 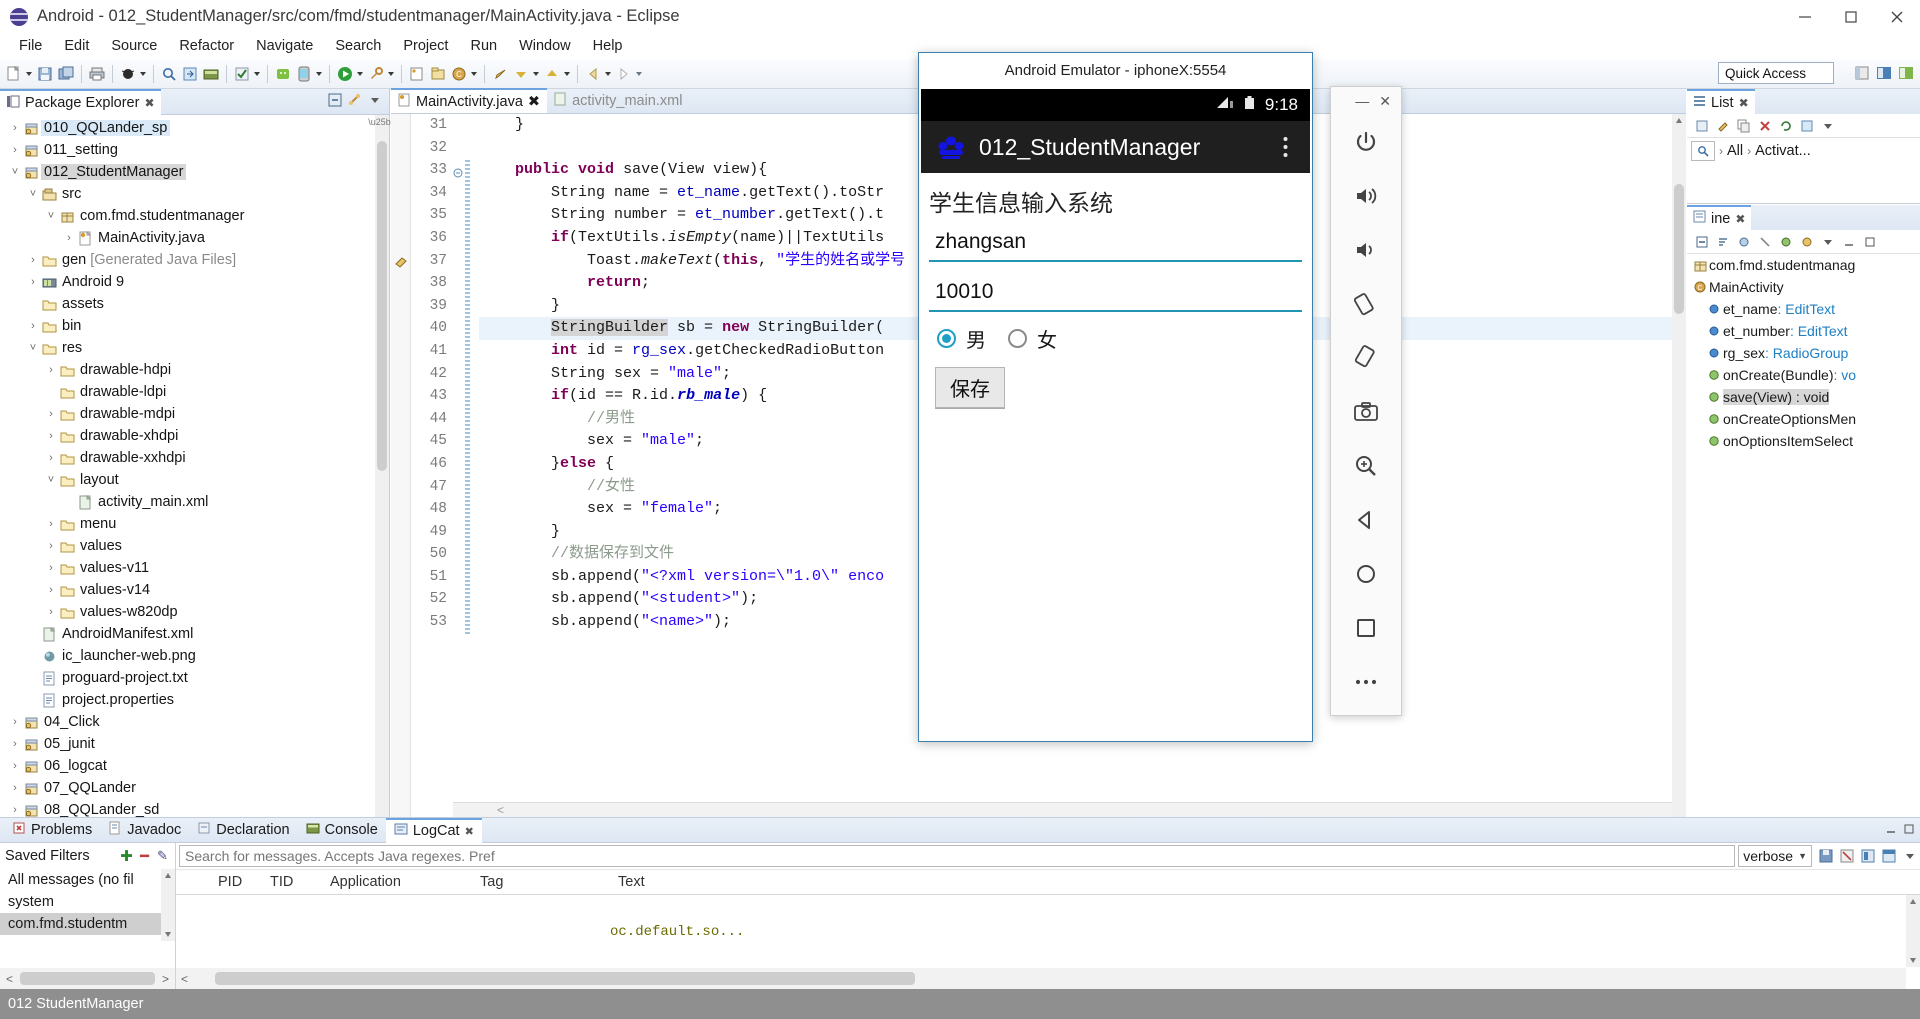 What do you see at coordinates (1721, 101) in the screenshot?
I see `tab-list: List ✖` at bounding box center [1721, 101].